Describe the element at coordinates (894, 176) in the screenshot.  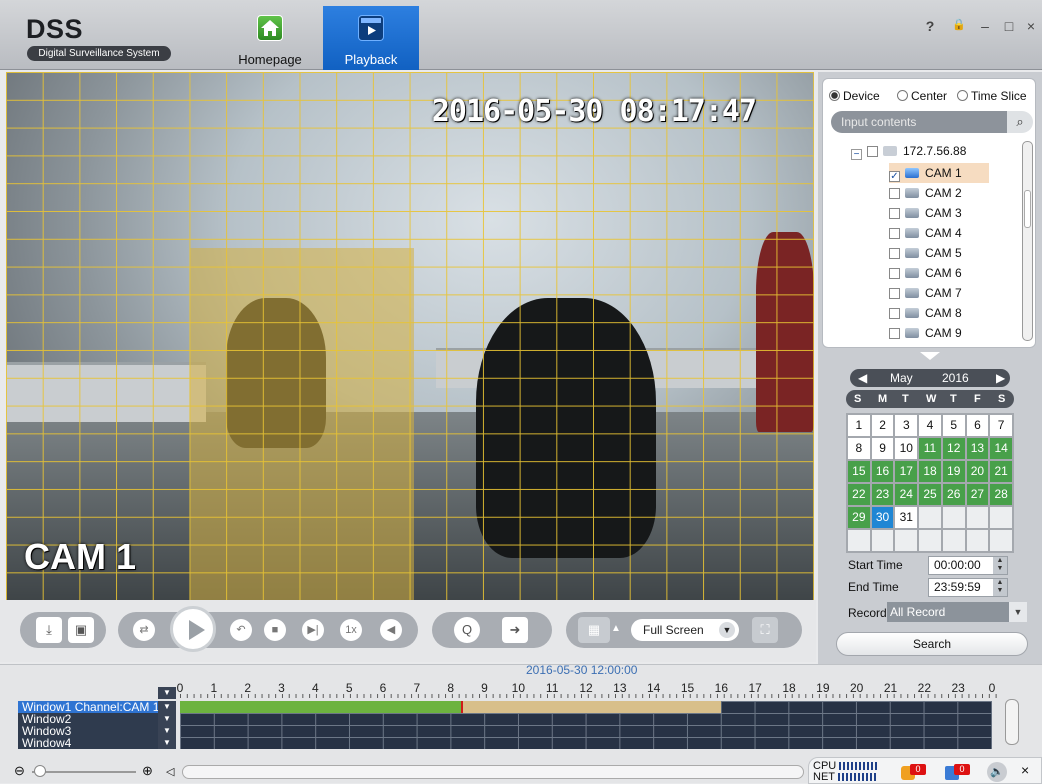
I see `camera-checkbox: ✓` at that location.